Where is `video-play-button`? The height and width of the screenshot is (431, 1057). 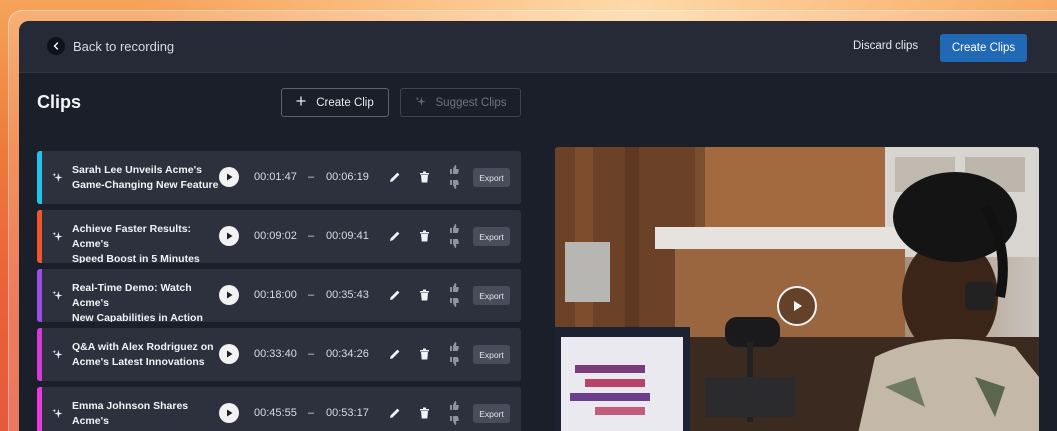 video-play-button is located at coordinates (797, 306).